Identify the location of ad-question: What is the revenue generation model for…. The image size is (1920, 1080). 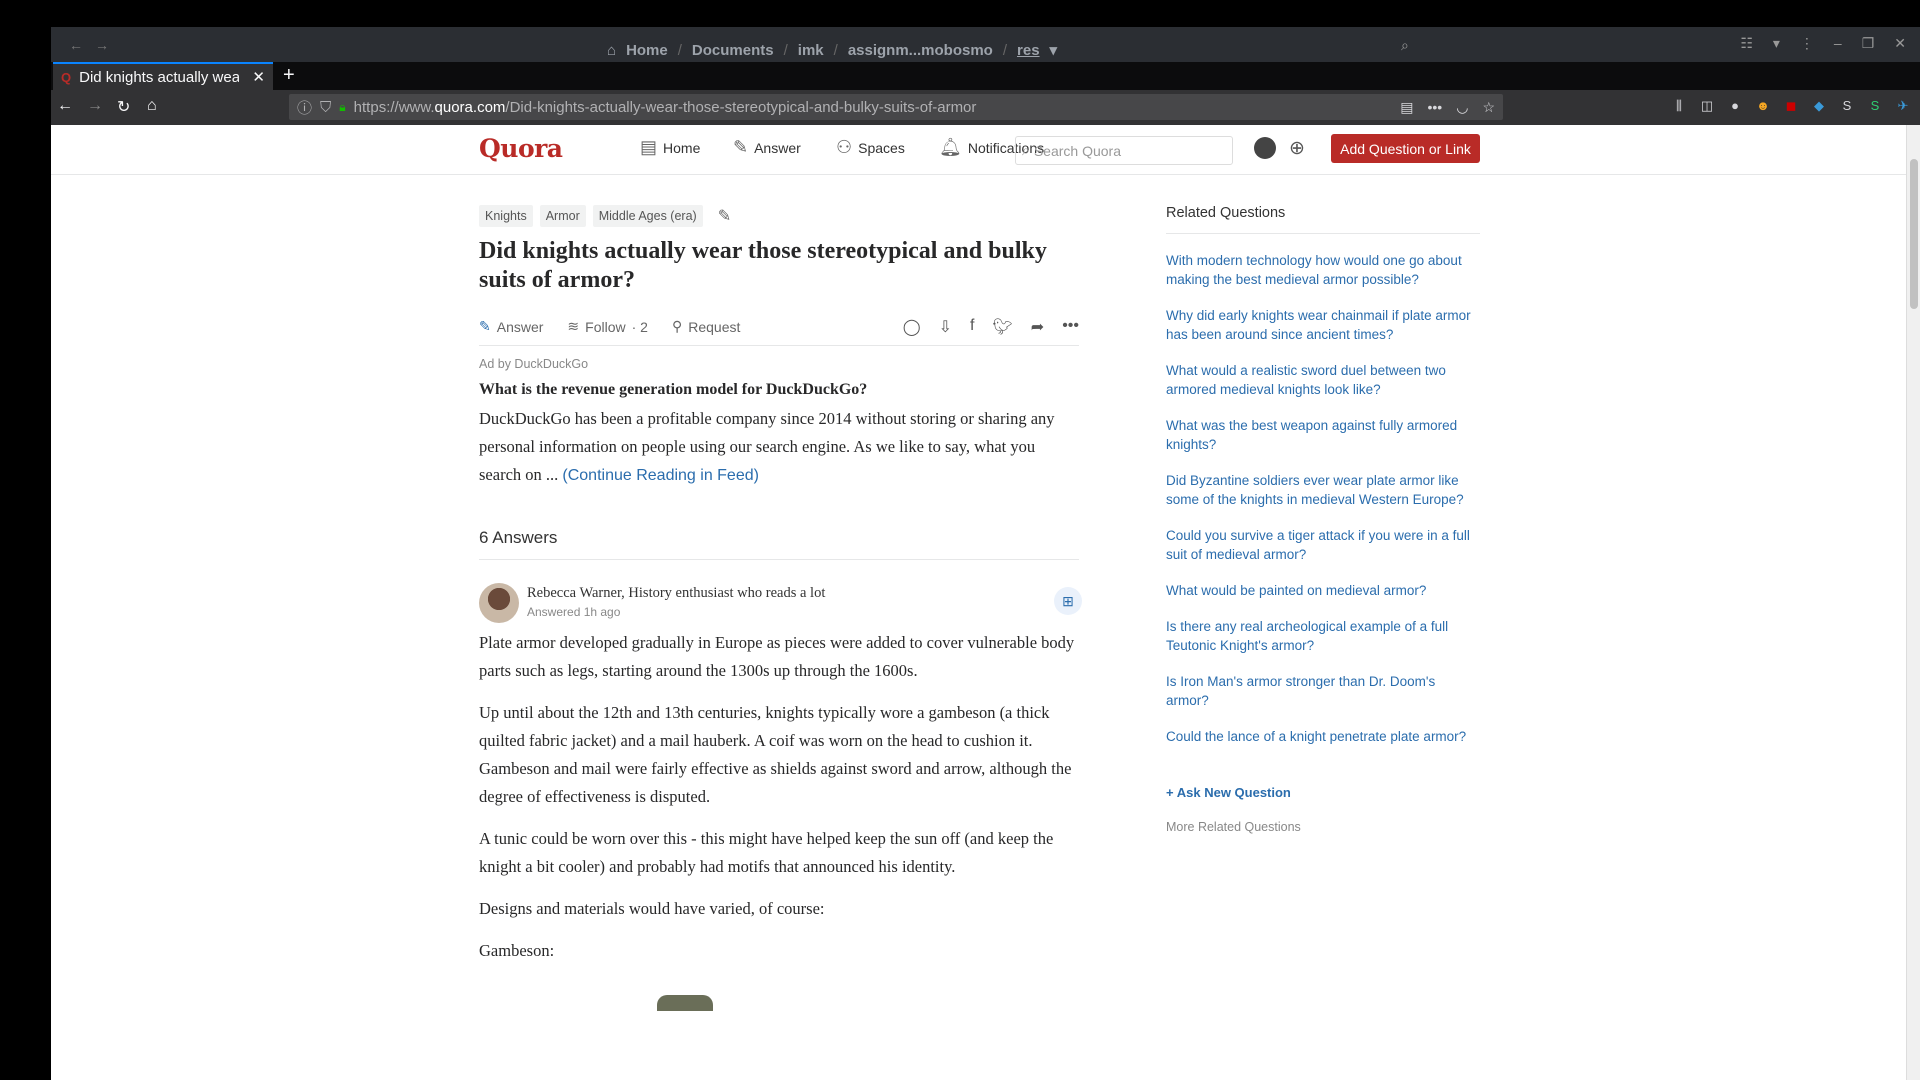
(779, 390).